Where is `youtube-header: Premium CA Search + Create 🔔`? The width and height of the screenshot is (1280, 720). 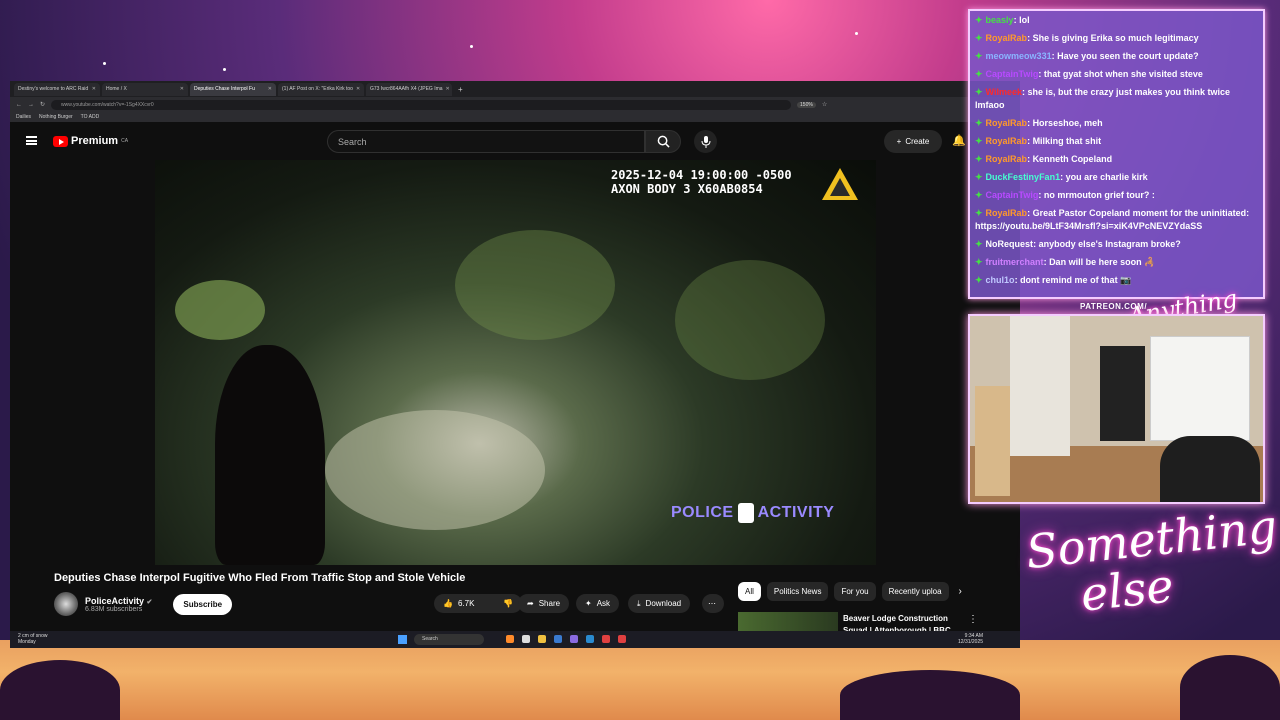 youtube-header: Premium CA Search + Create 🔔 is located at coordinates (515, 141).